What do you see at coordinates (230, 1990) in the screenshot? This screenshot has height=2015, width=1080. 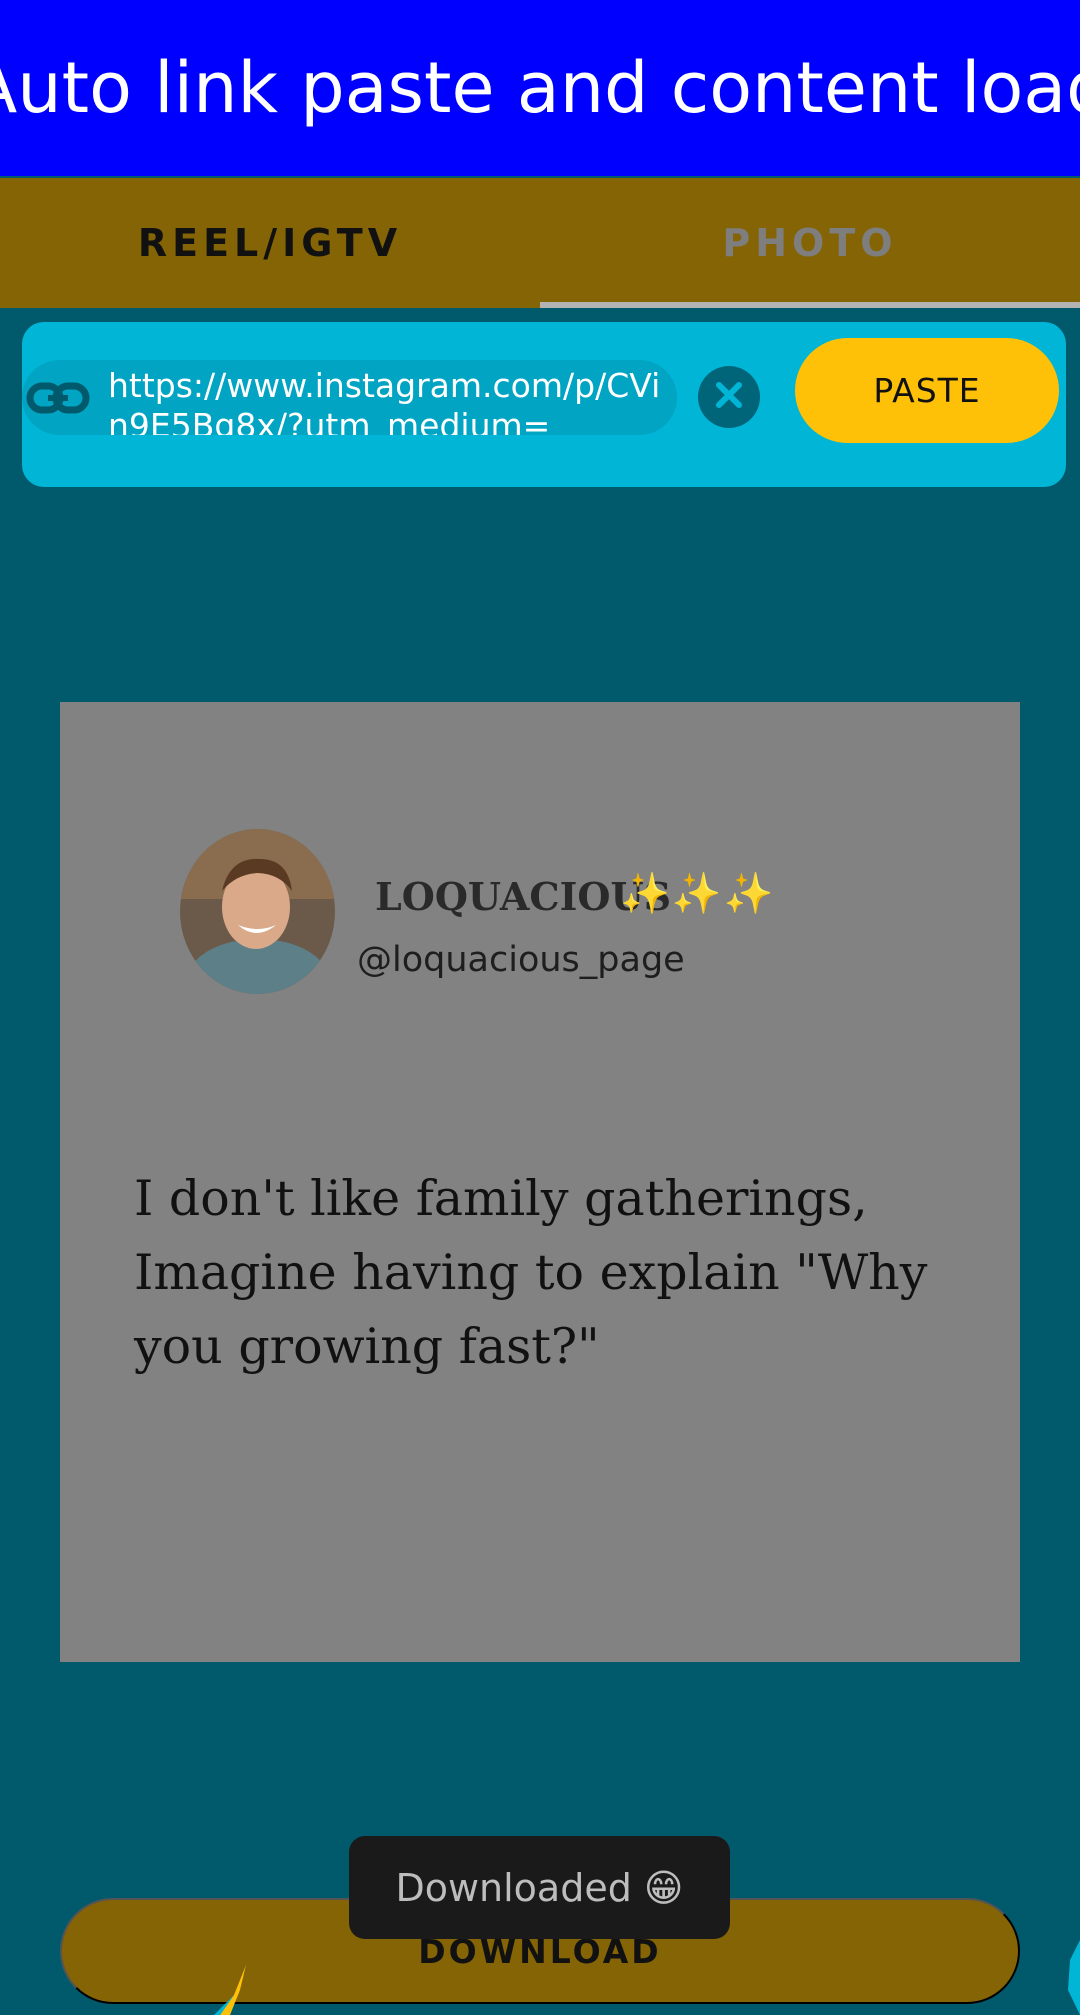 I see `decorative-stroke-left` at bounding box center [230, 1990].